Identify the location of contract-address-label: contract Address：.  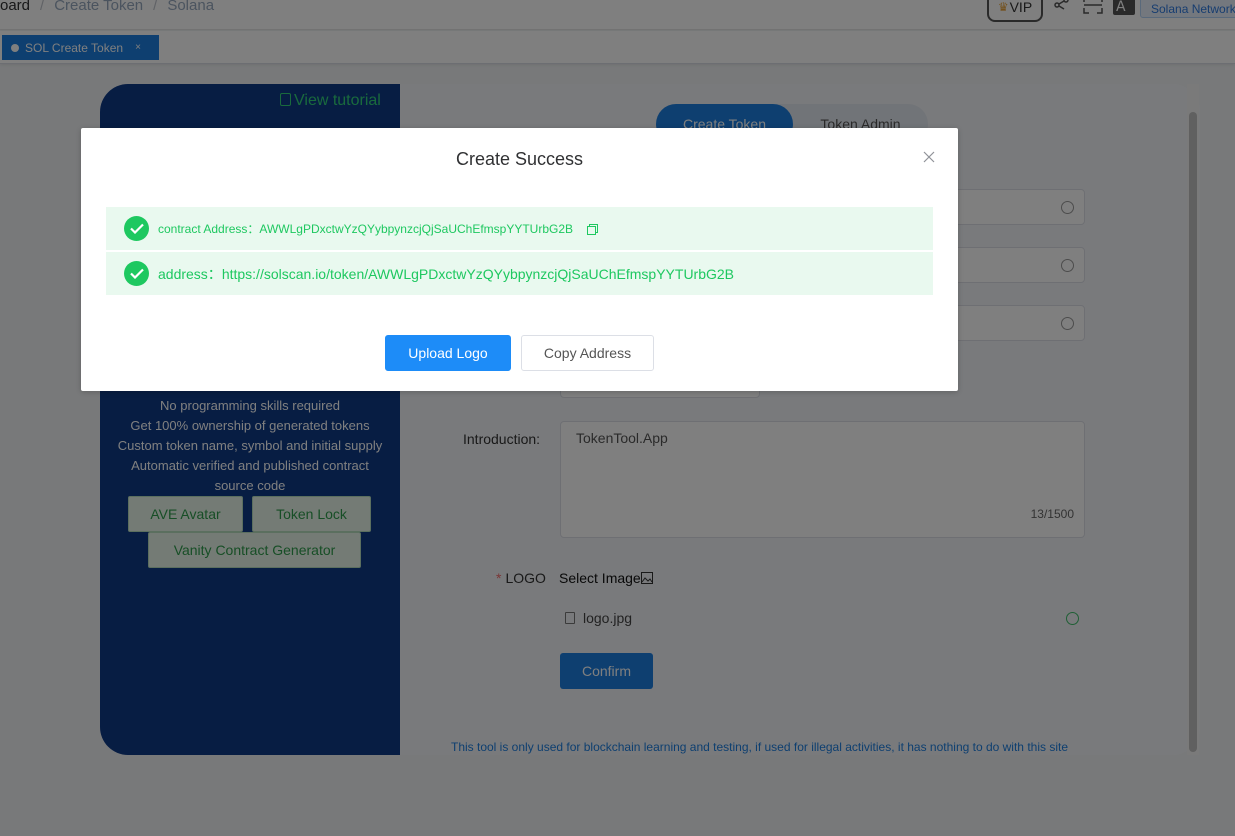
(209, 229).